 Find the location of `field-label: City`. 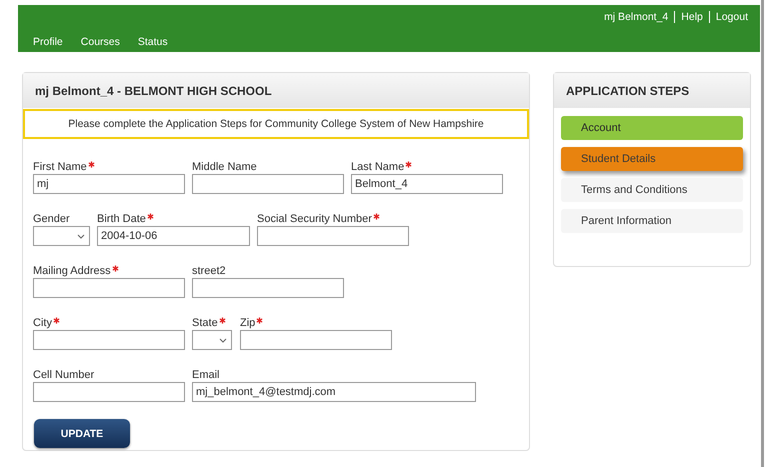

field-label: City is located at coordinates (42, 323).